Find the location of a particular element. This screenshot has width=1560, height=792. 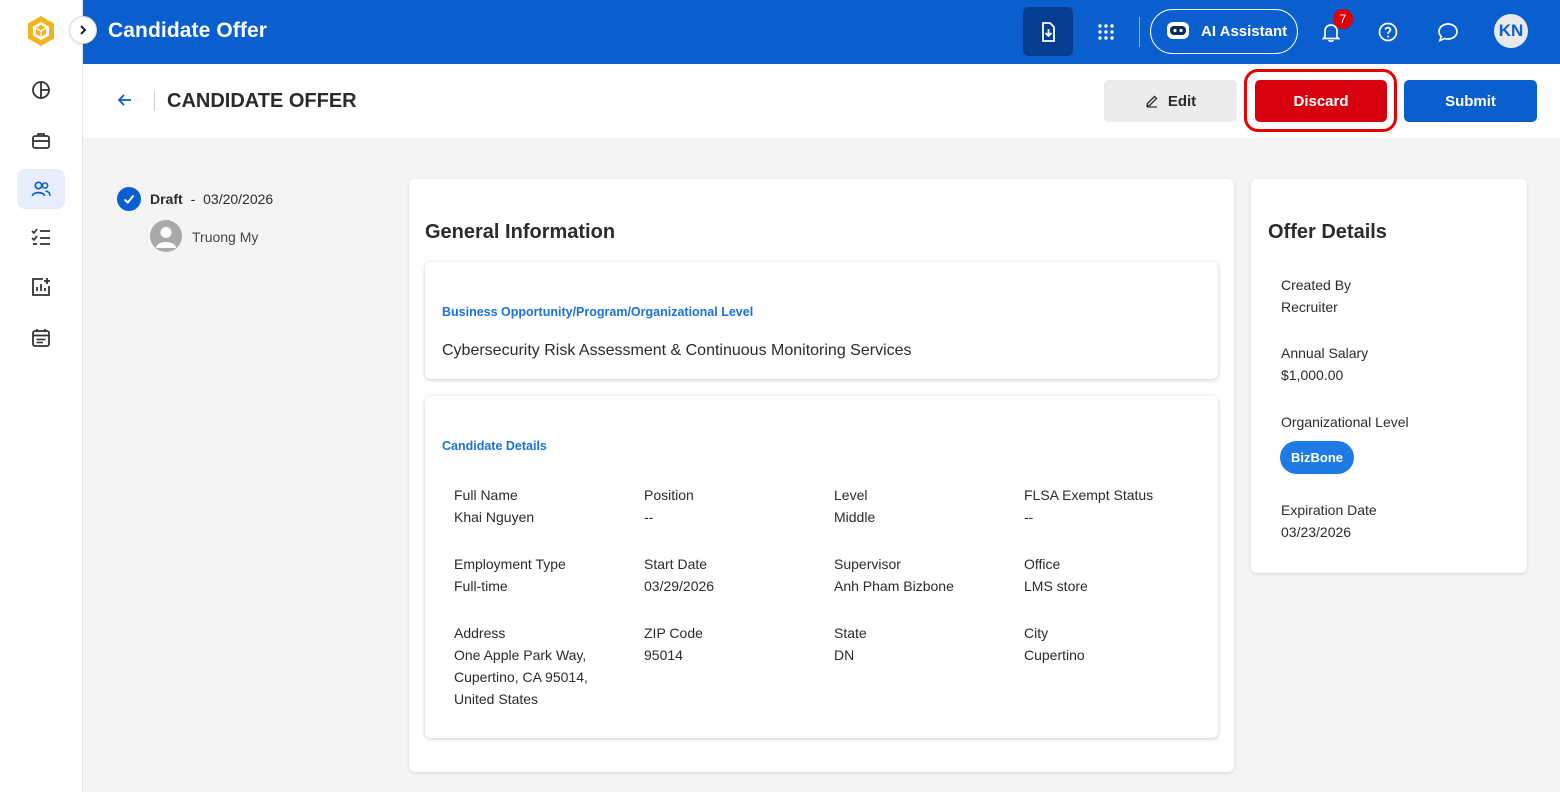

sidebar-item-jobs is located at coordinates (41, 141).